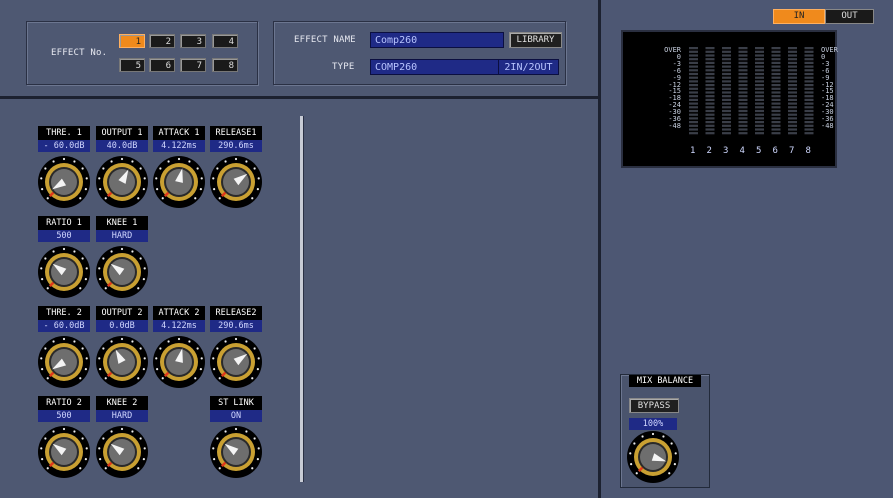 Image resolution: width=893 pixels, height=498 pixels. I want to click on knob-stlink: ST LINK ON, so click(236, 442).